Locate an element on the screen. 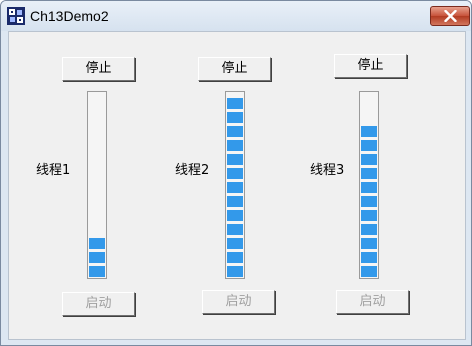 The width and height of the screenshot is (472, 346). window-title: Ch13Demo2 is located at coordinates (69, 16).